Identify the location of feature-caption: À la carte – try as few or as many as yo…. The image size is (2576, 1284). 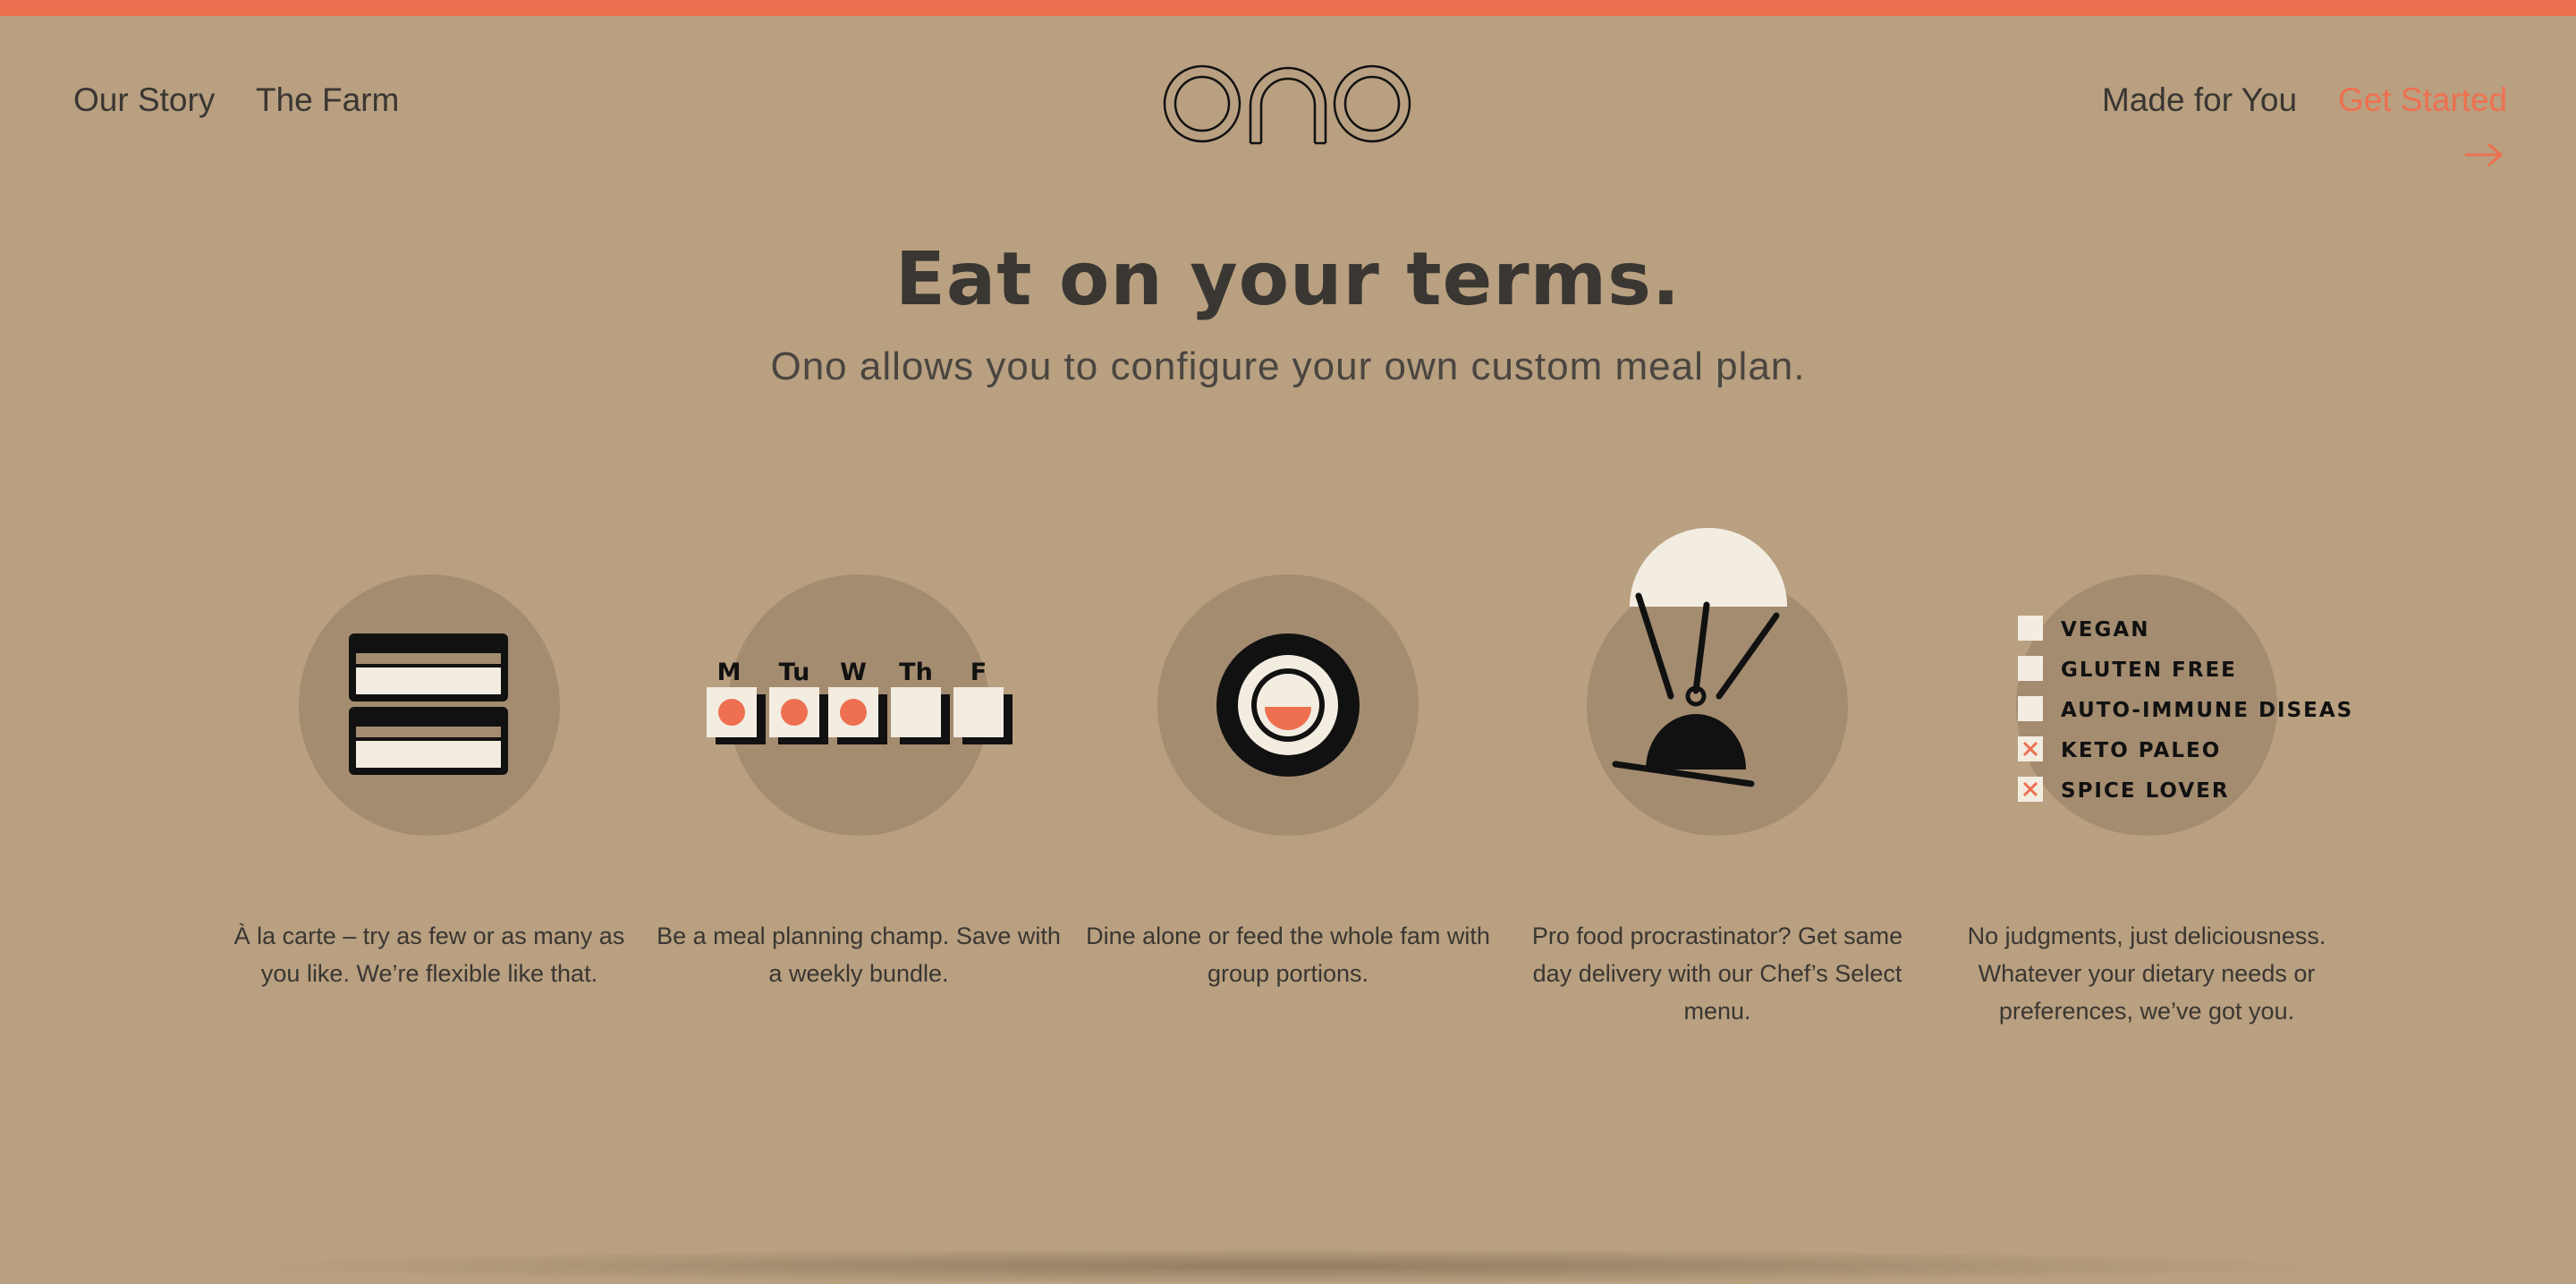
(429, 955).